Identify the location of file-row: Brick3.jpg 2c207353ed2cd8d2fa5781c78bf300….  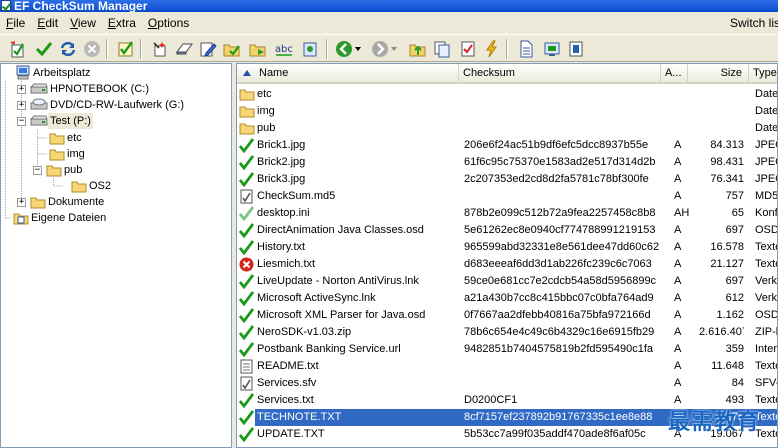
(507, 179).